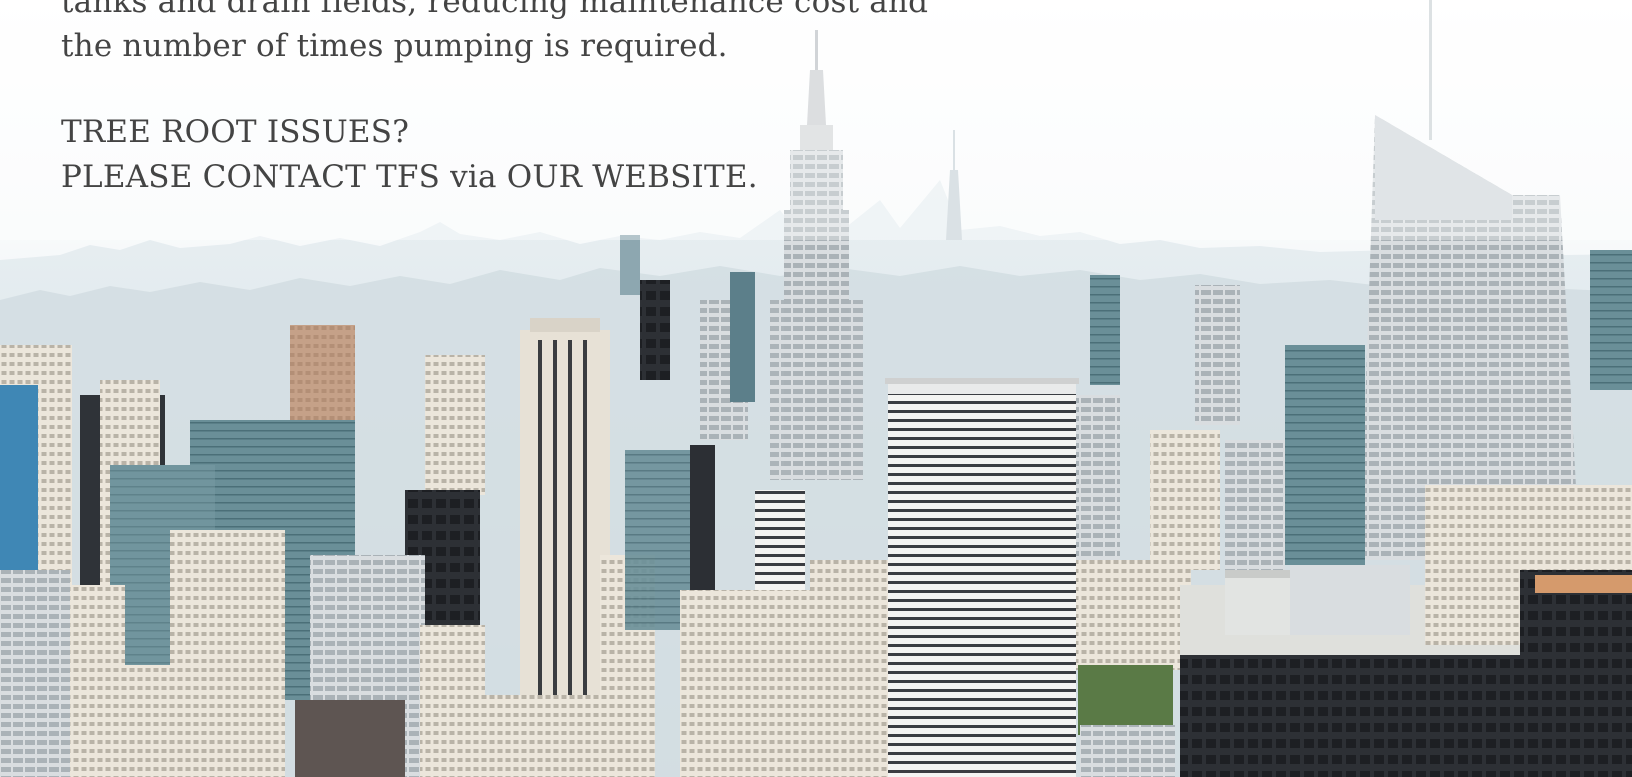  Describe the element at coordinates (982, 577) in the screenshot. I see `striped-office-tower` at that location.